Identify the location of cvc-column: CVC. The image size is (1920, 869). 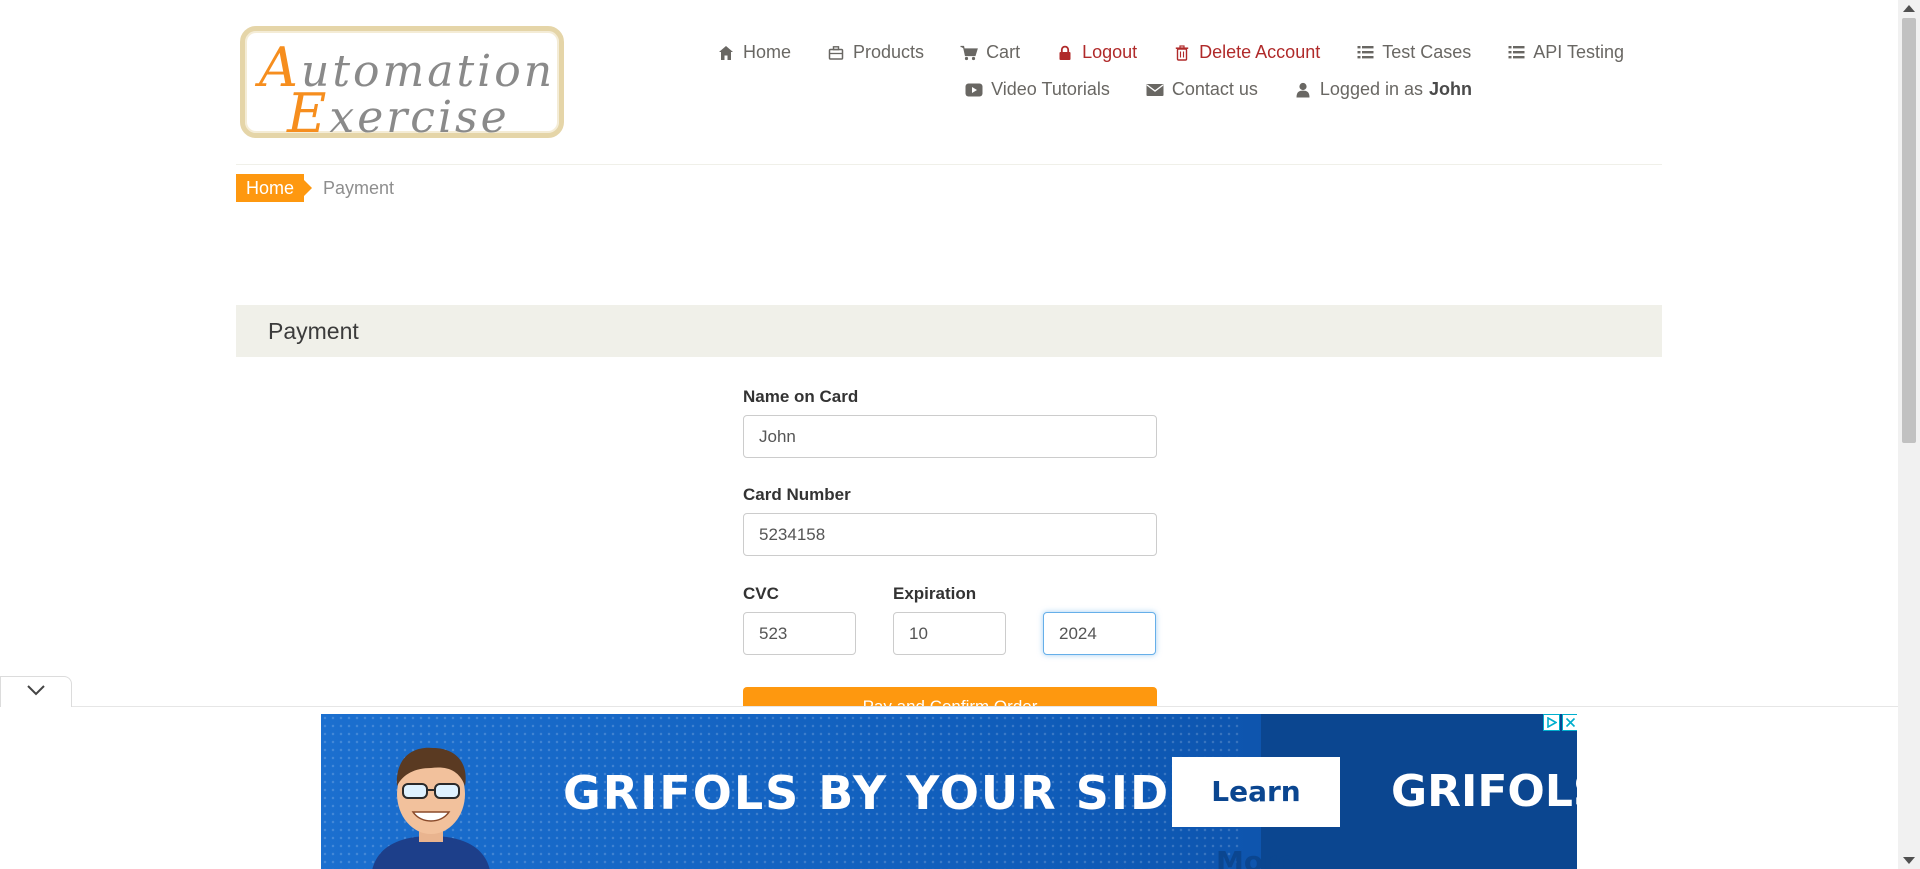
(799, 619).